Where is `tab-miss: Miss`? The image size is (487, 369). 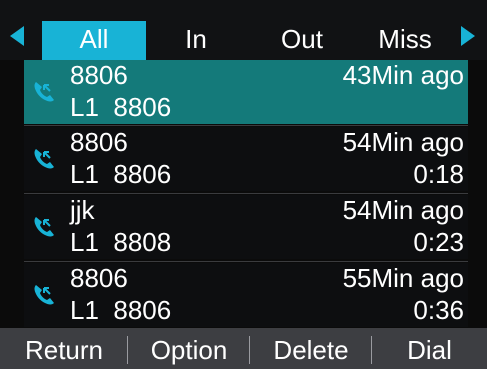 tab-miss: Miss is located at coordinates (405, 40).